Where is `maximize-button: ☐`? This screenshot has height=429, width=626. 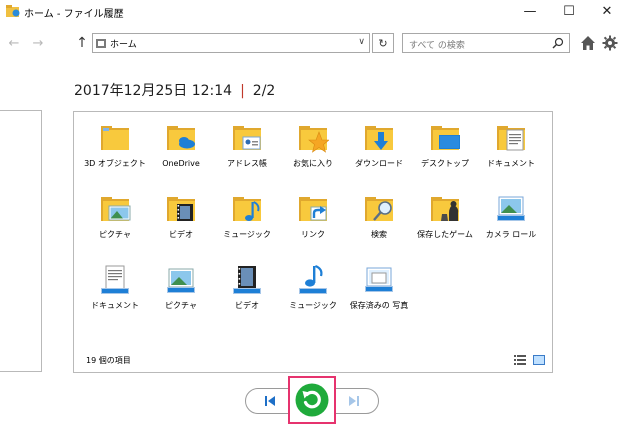 maximize-button: ☐ is located at coordinates (569, 11).